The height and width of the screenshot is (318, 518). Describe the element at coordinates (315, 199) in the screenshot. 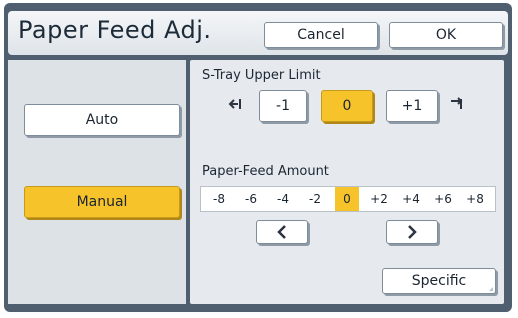

I see `scale-value-minus2: -2` at that location.